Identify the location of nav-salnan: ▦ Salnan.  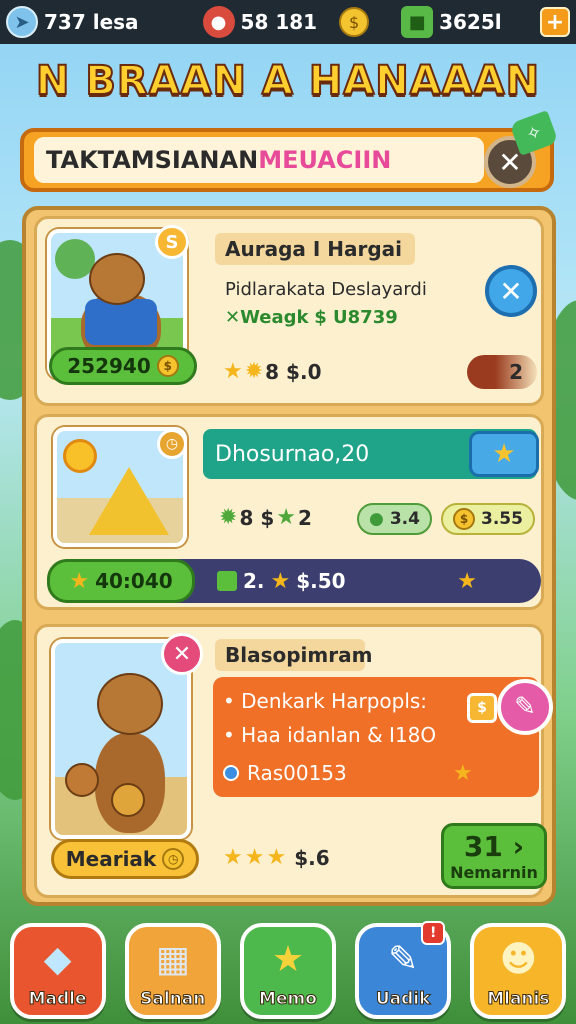
(172, 971).